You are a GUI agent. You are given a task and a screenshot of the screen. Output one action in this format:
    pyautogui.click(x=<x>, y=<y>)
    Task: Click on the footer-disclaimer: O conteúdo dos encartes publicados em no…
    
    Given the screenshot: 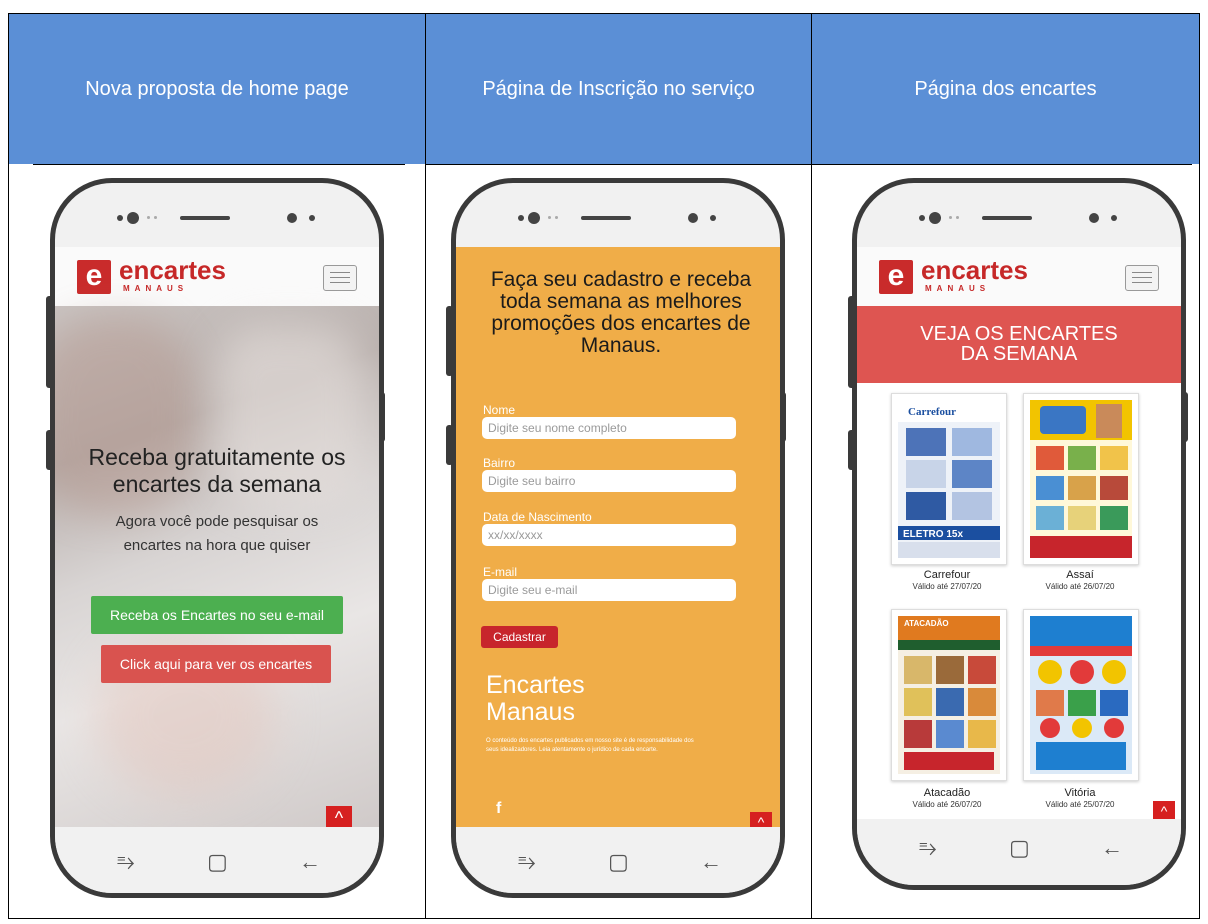 What is the action you would take?
    pyautogui.click(x=590, y=745)
    